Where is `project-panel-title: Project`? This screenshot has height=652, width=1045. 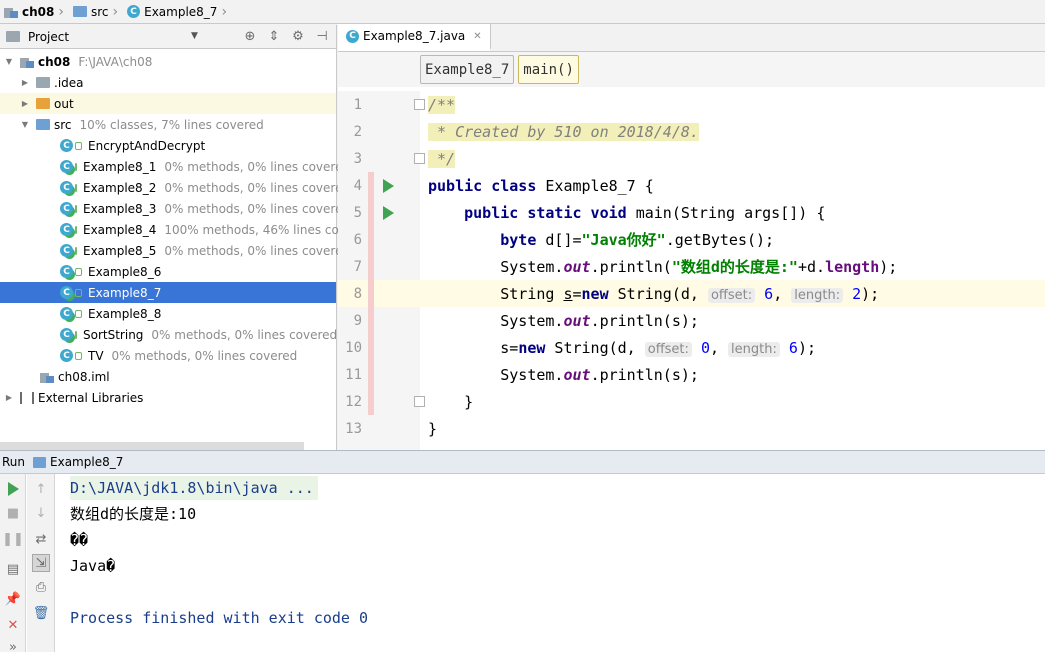 project-panel-title: Project is located at coordinates (48, 37).